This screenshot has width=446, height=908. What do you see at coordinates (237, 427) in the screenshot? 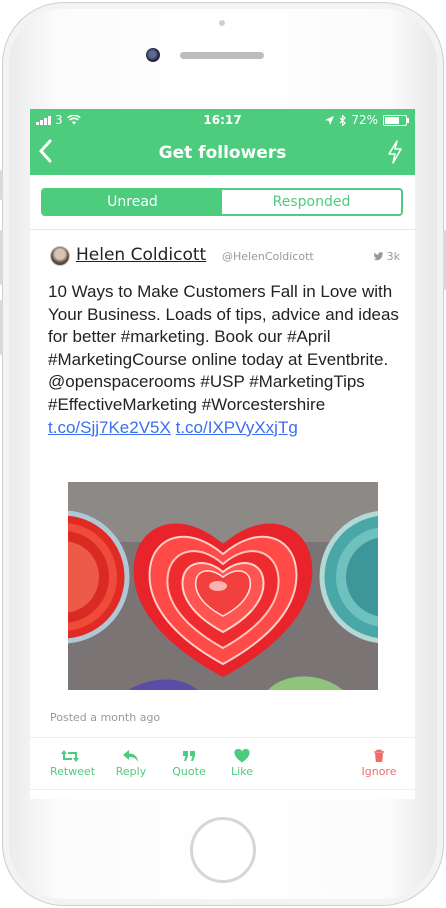
I see `tweet-link: t.co/IXPVyXxjTg` at bounding box center [237, 427].